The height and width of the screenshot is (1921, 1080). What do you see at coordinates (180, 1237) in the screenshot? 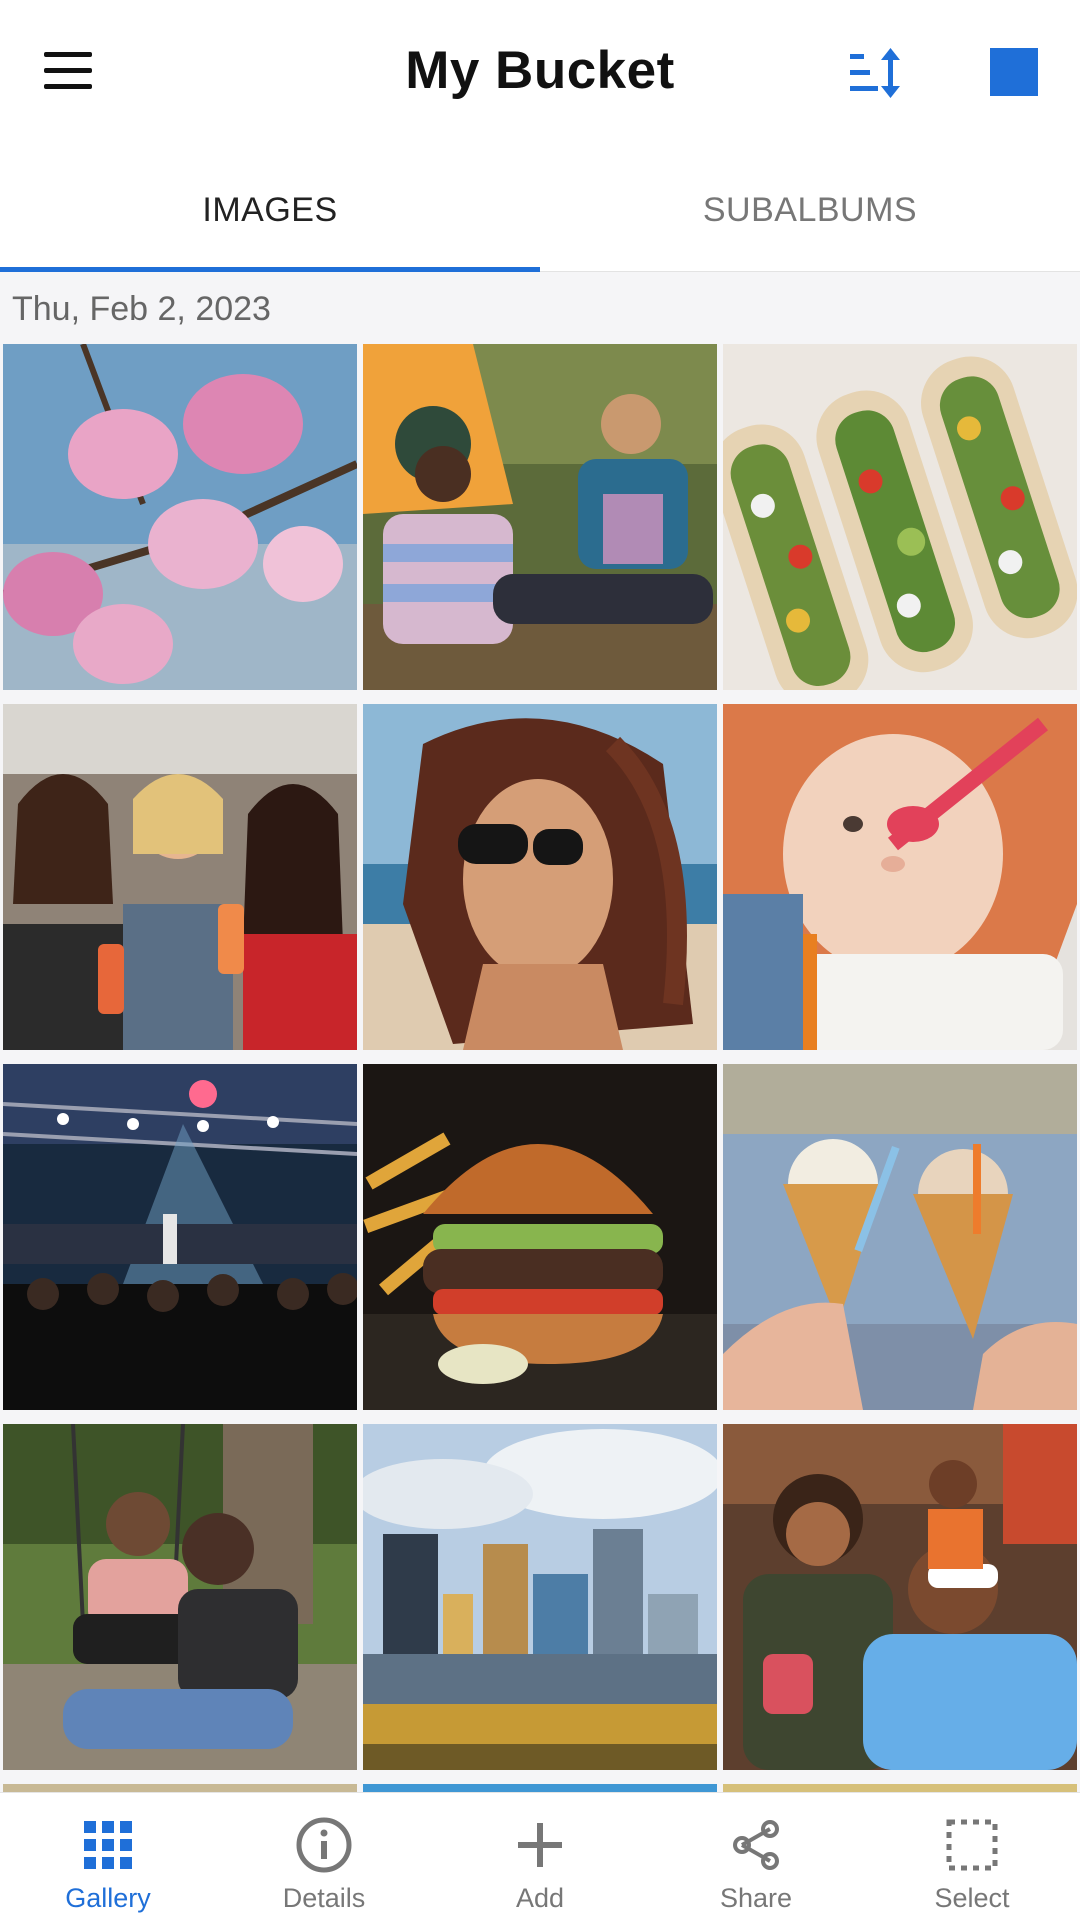
I see `image-tile-concert-crowd` at bounding box center [180, 1237].